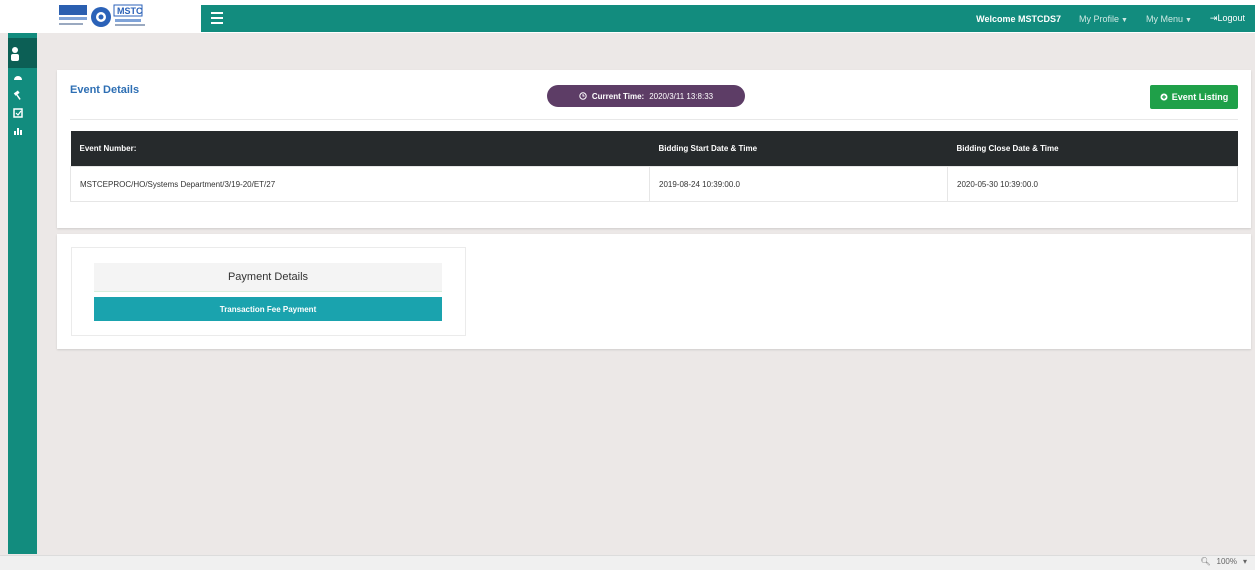 This screenshot has width=1255, height=570. Describe the element at coordinates (1099, 18) in the screenshot. I see `my-profile-label: My Profile` at that location.